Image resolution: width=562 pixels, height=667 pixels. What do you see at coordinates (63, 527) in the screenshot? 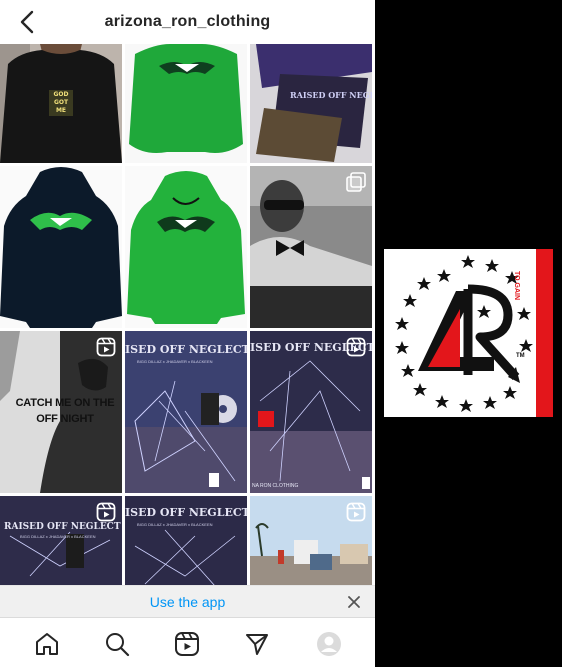
I see `poster-title: RAISED OFF NEGLECT TOO` at bounding box center [63, 527].